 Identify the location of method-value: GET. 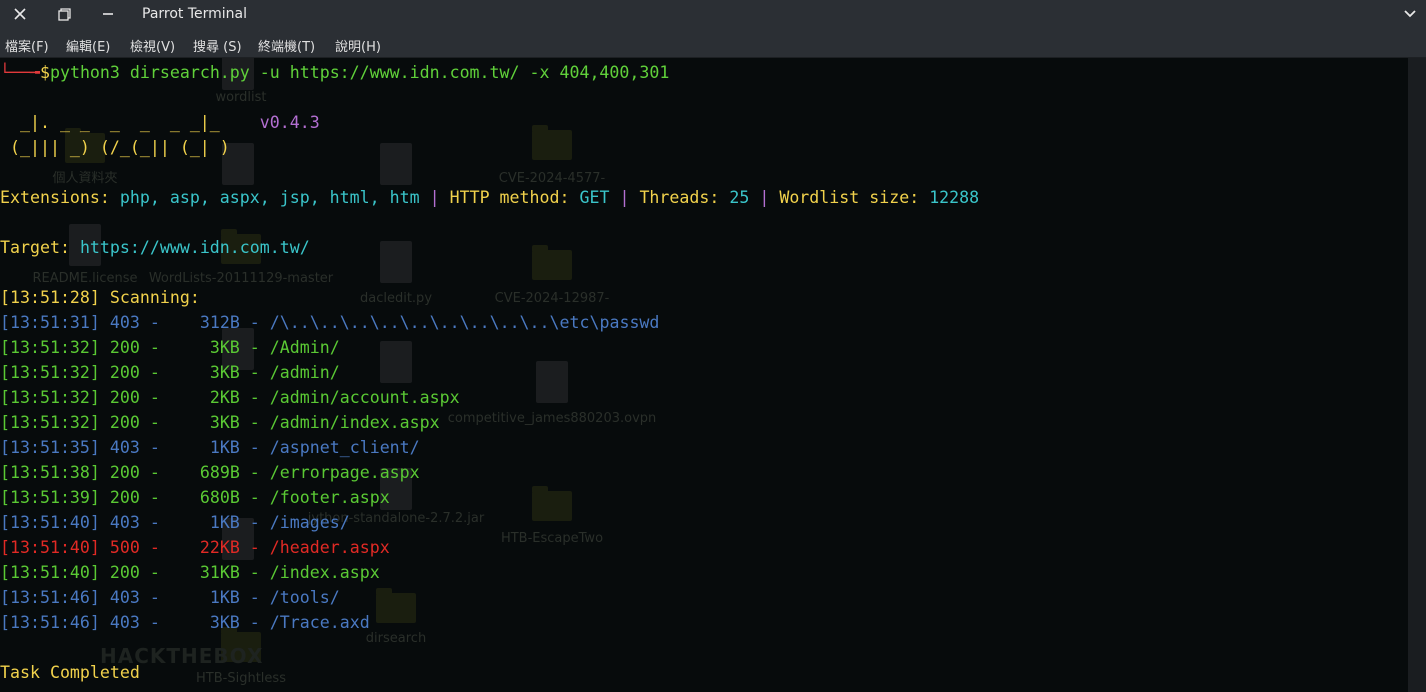
(594, 197).